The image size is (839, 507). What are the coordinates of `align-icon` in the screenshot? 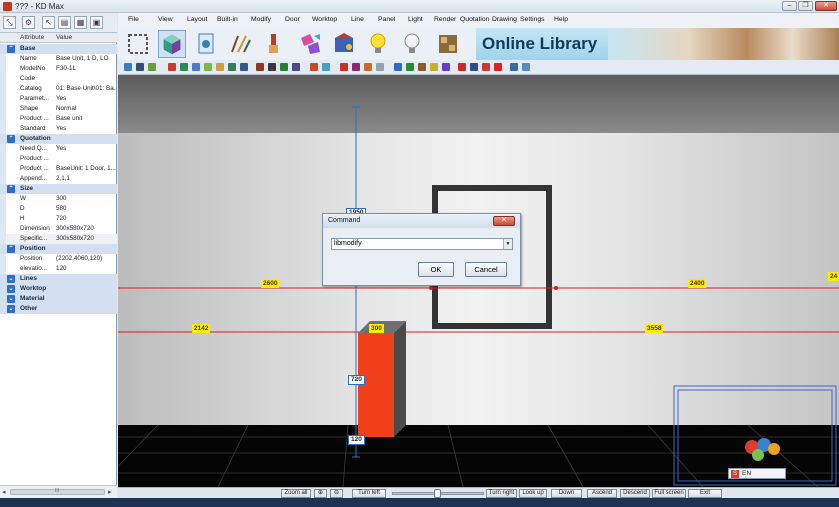 It's located at (232, 67).